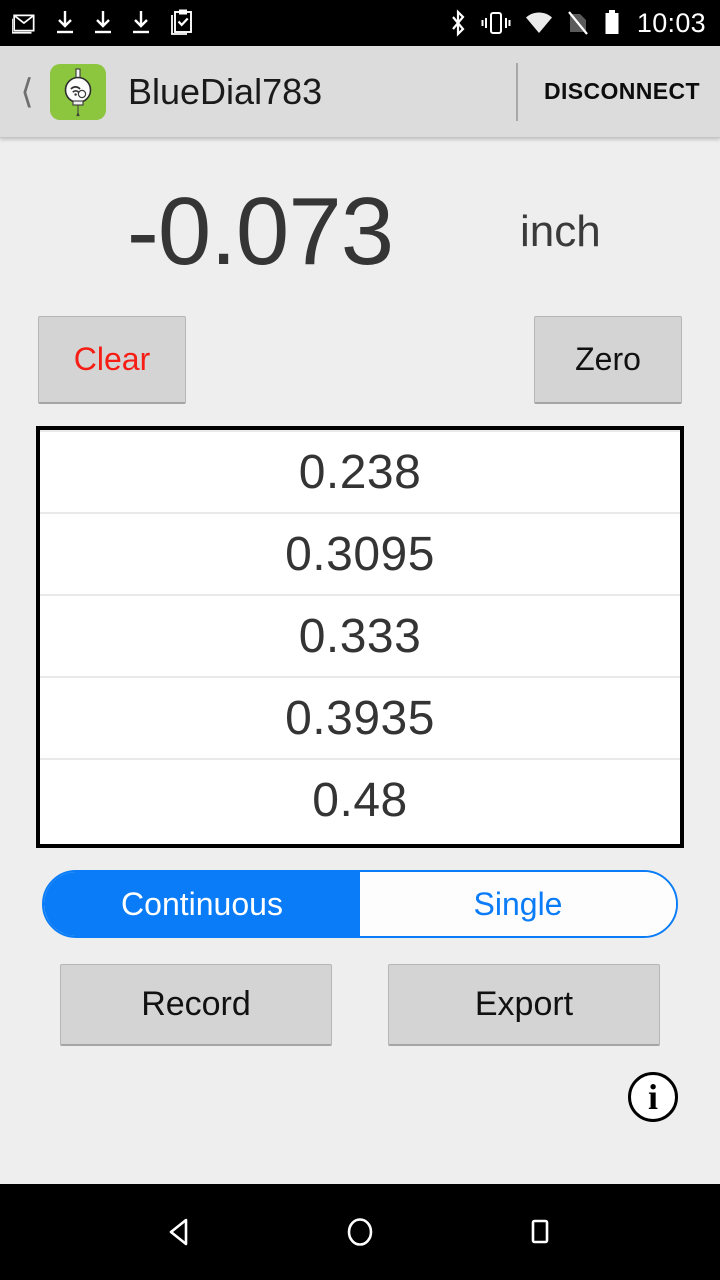 The width and height of the screenshot is (720, 1280). I want to click on list-item: 0.48, so click(360, 799).